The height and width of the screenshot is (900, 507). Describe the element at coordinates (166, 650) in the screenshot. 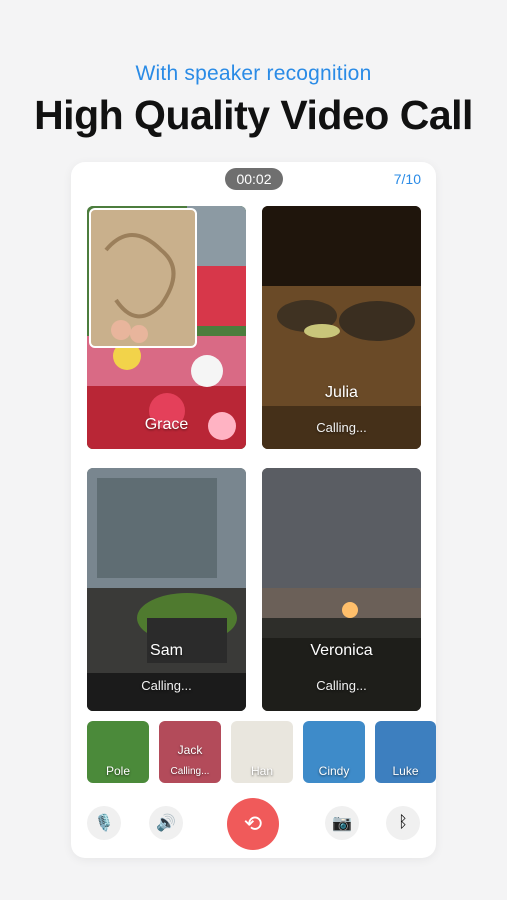

I see `tile-name: Sam` at that location.